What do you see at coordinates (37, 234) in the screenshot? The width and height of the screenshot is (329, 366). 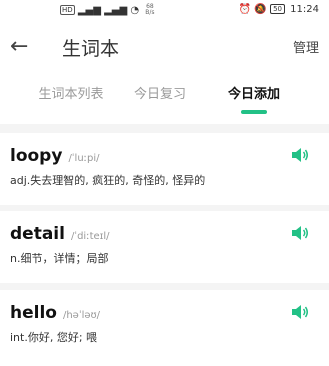 I see `word-text: detail` at bounding box center [37, 234].